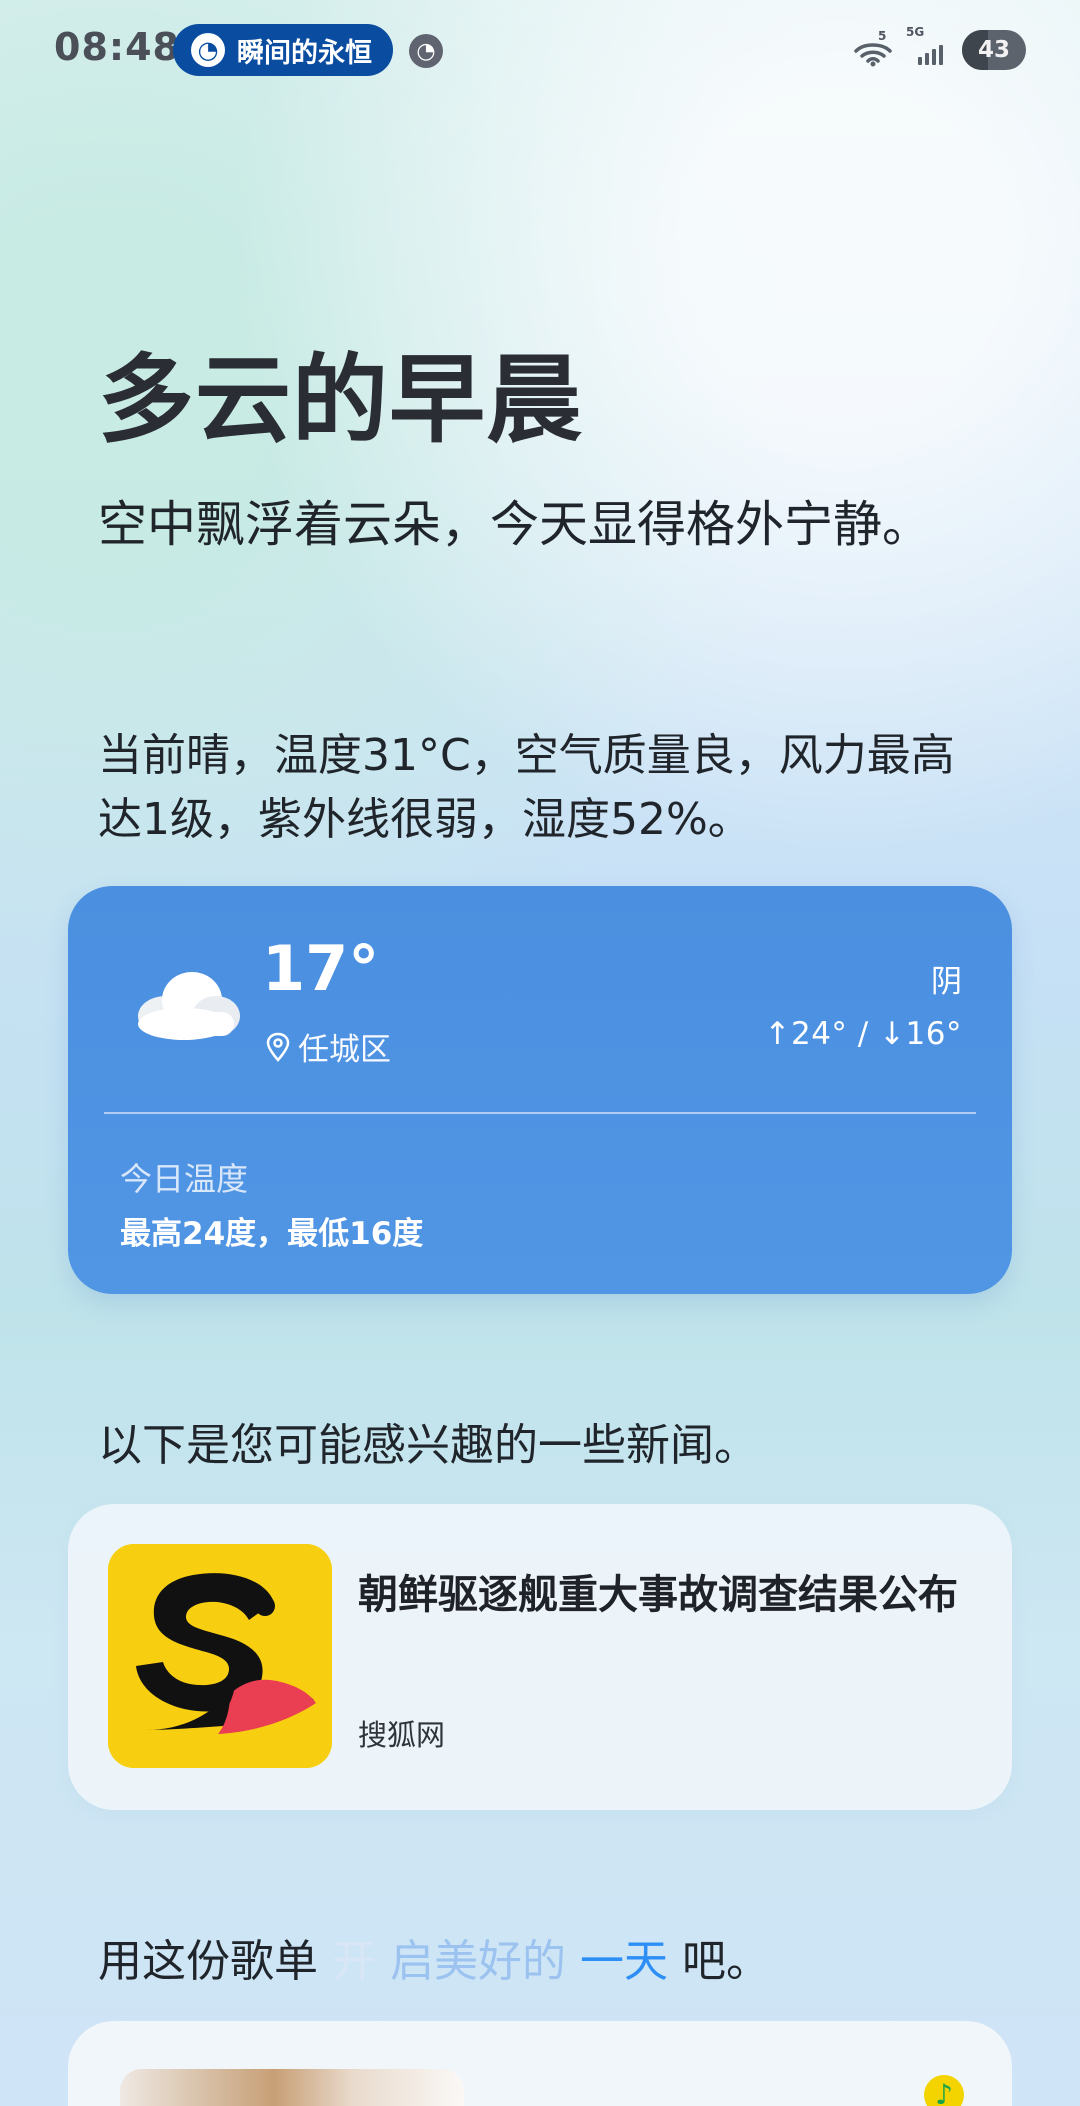  What do you see at coordinates (540, 1113) in the screenshot?
I see `weather-divider` at bounding box center [540, 1113].